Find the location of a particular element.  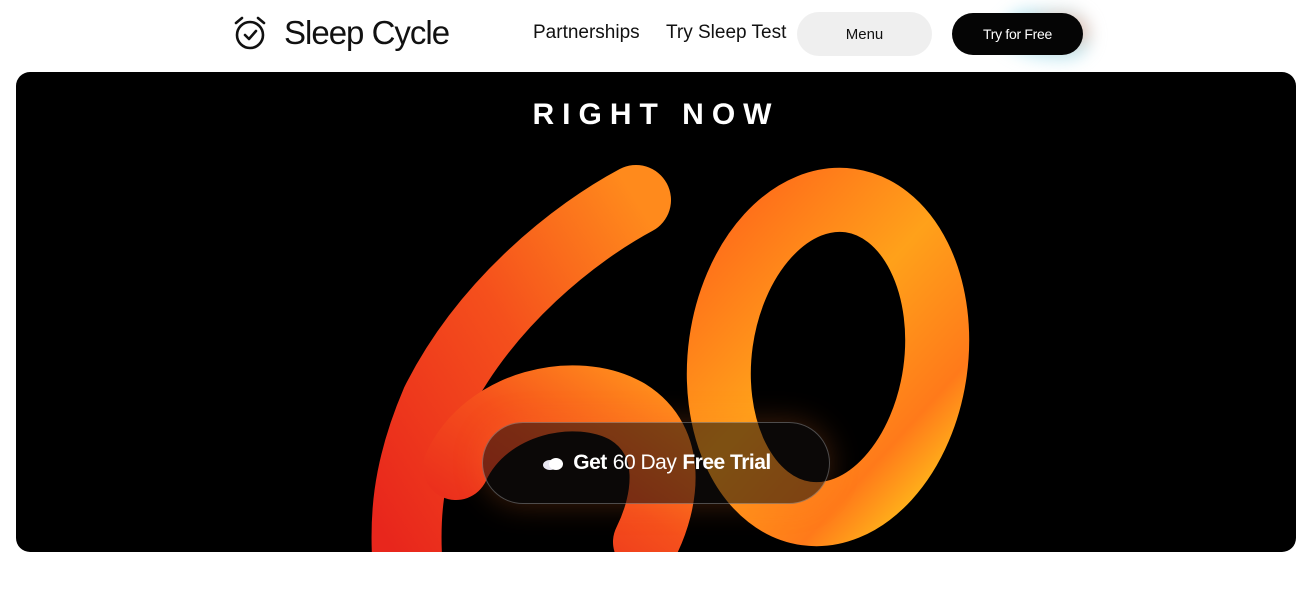

get-60-day-free-trial-button: Get 60 Day Free Trial is located at coordinates (656, 463).